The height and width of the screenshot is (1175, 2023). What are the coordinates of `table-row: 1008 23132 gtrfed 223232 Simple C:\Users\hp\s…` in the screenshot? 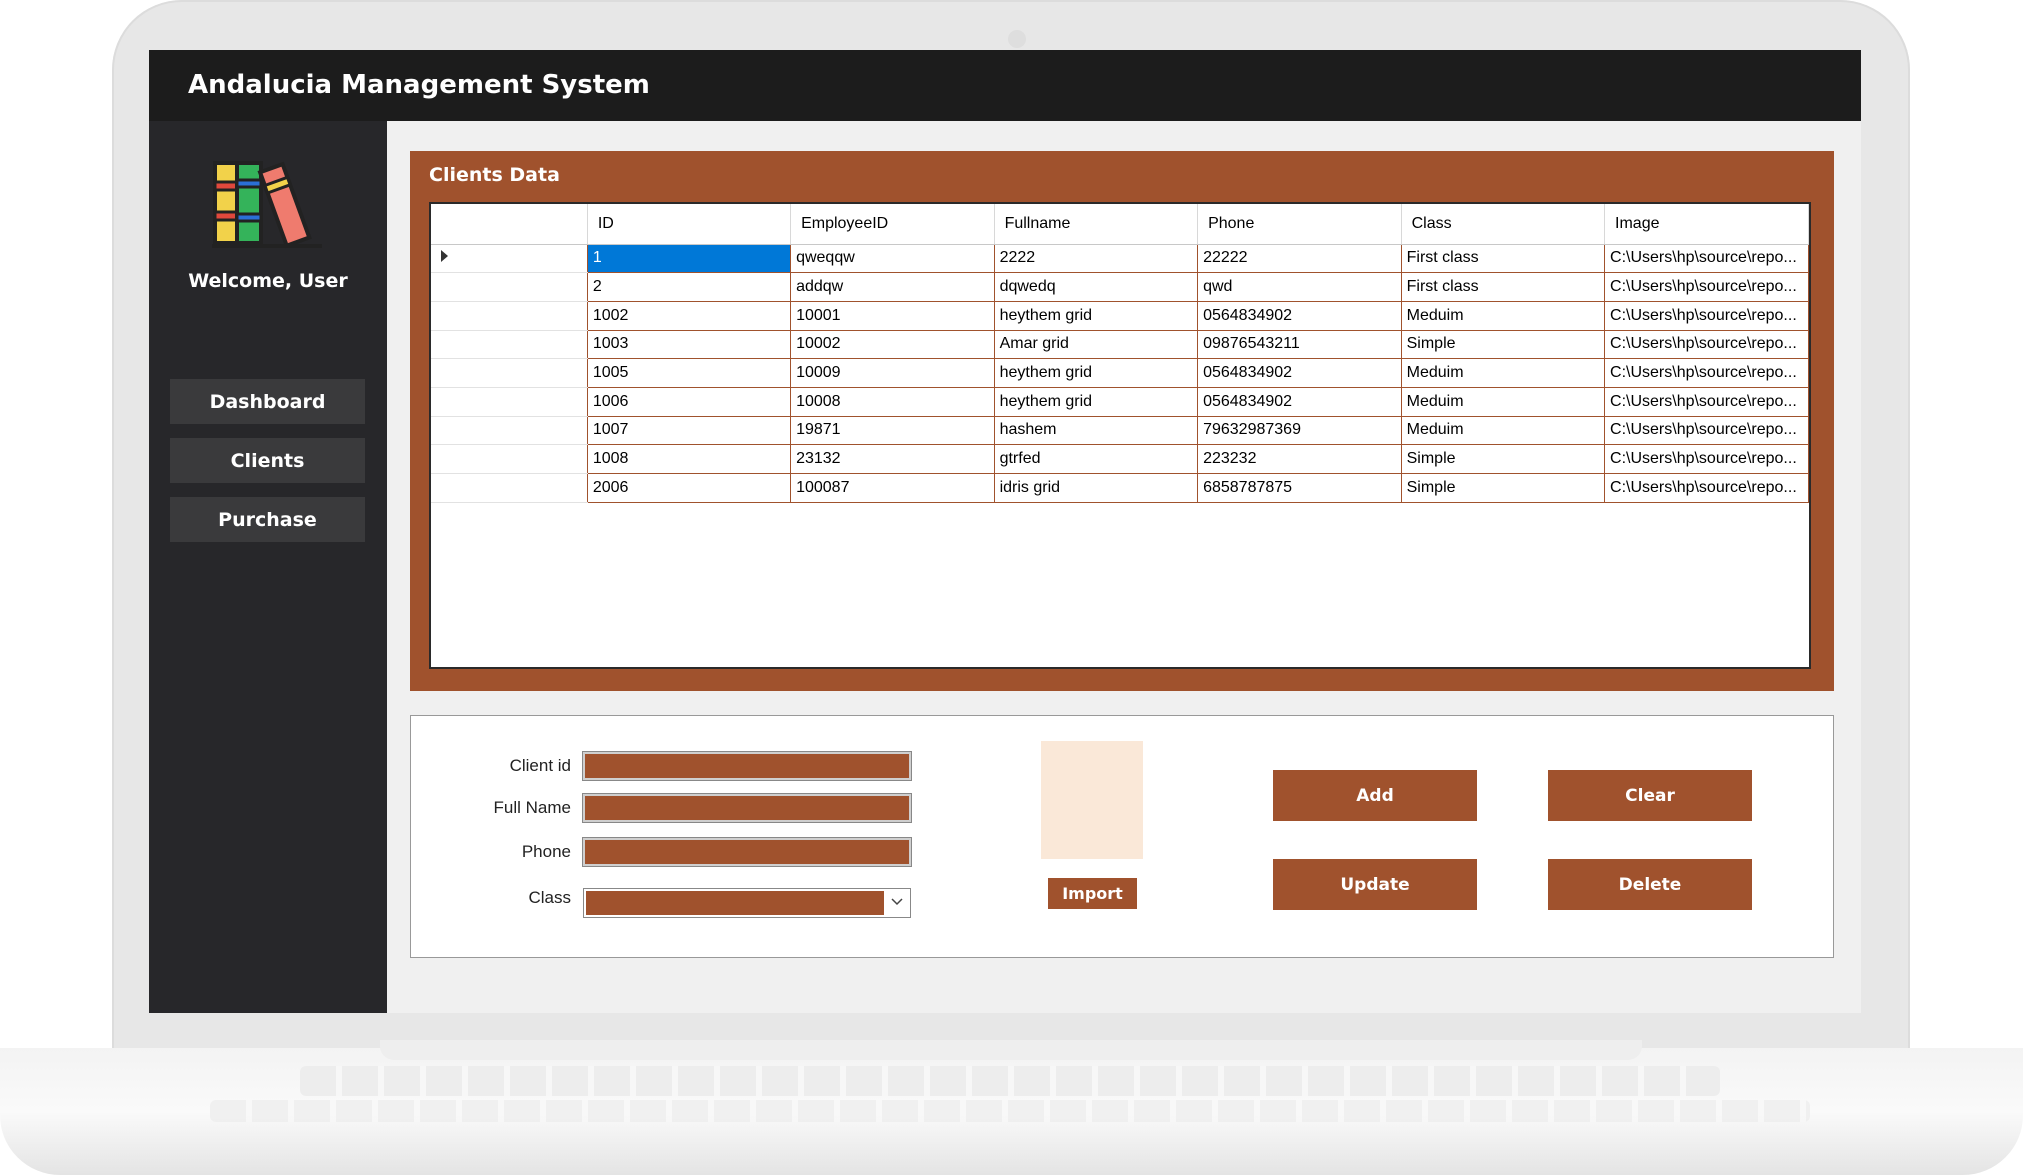 It's located at (1120, 459).